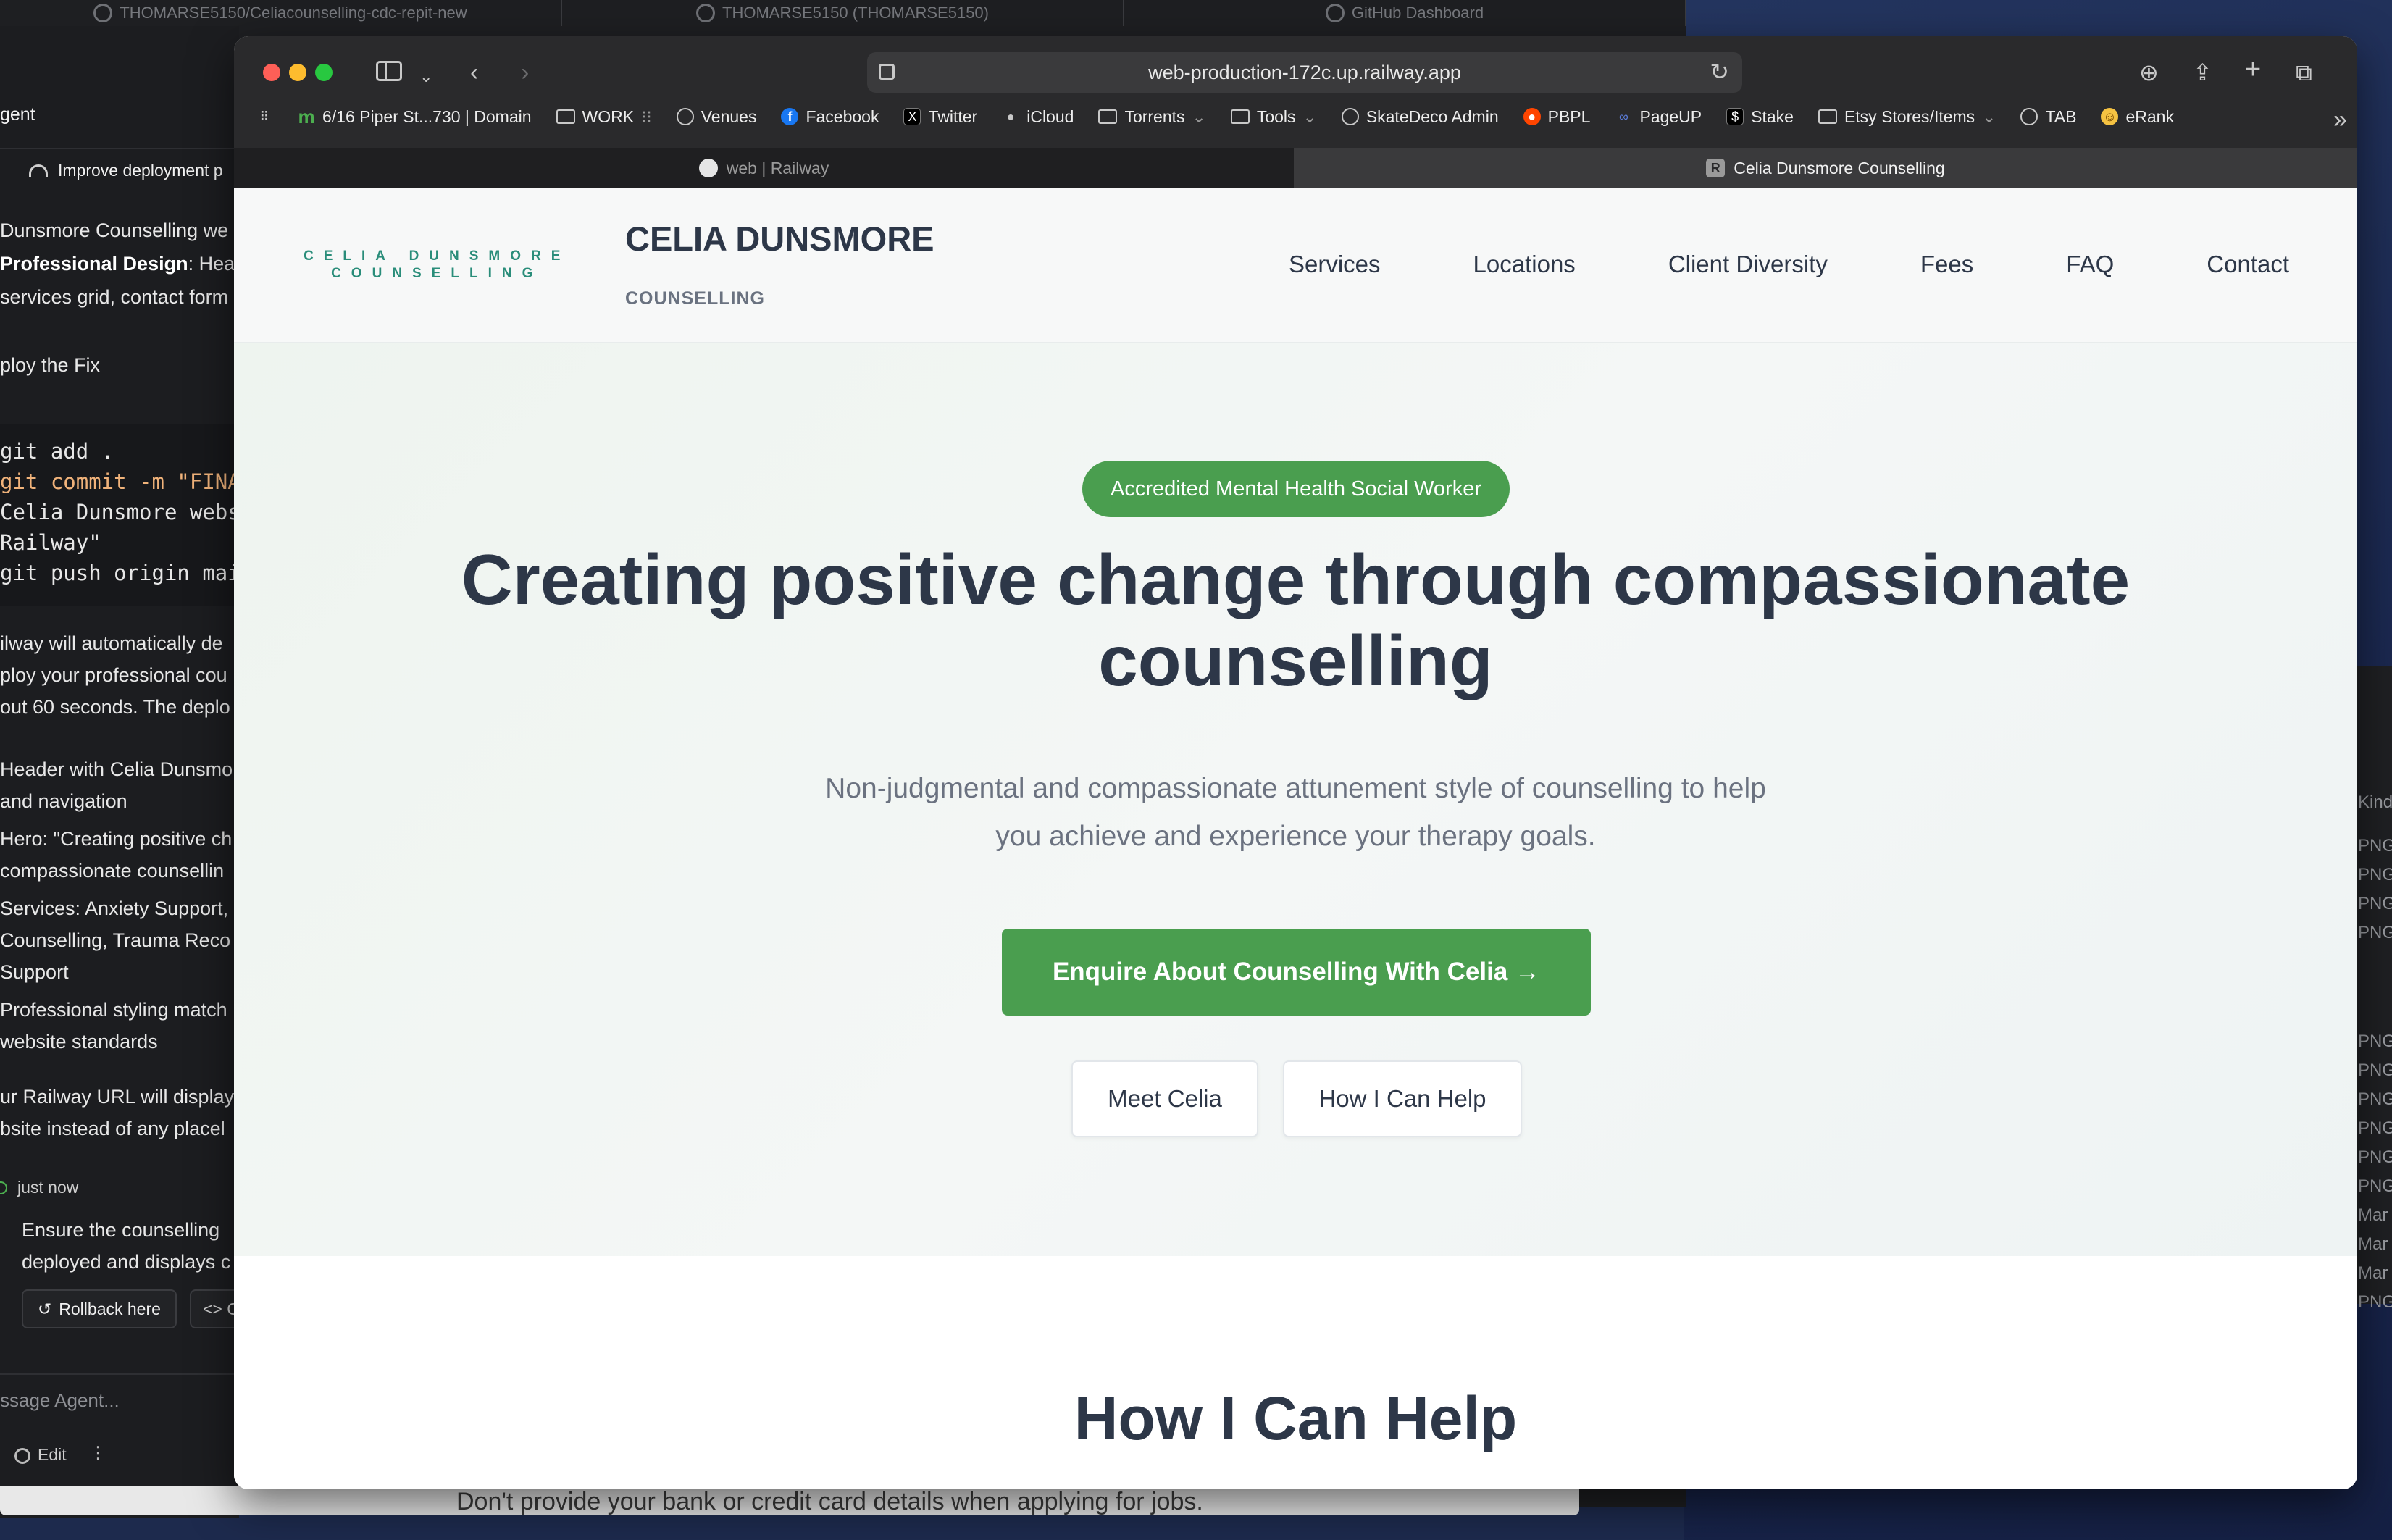  I want to click on check-icon, so click(3, 1187).